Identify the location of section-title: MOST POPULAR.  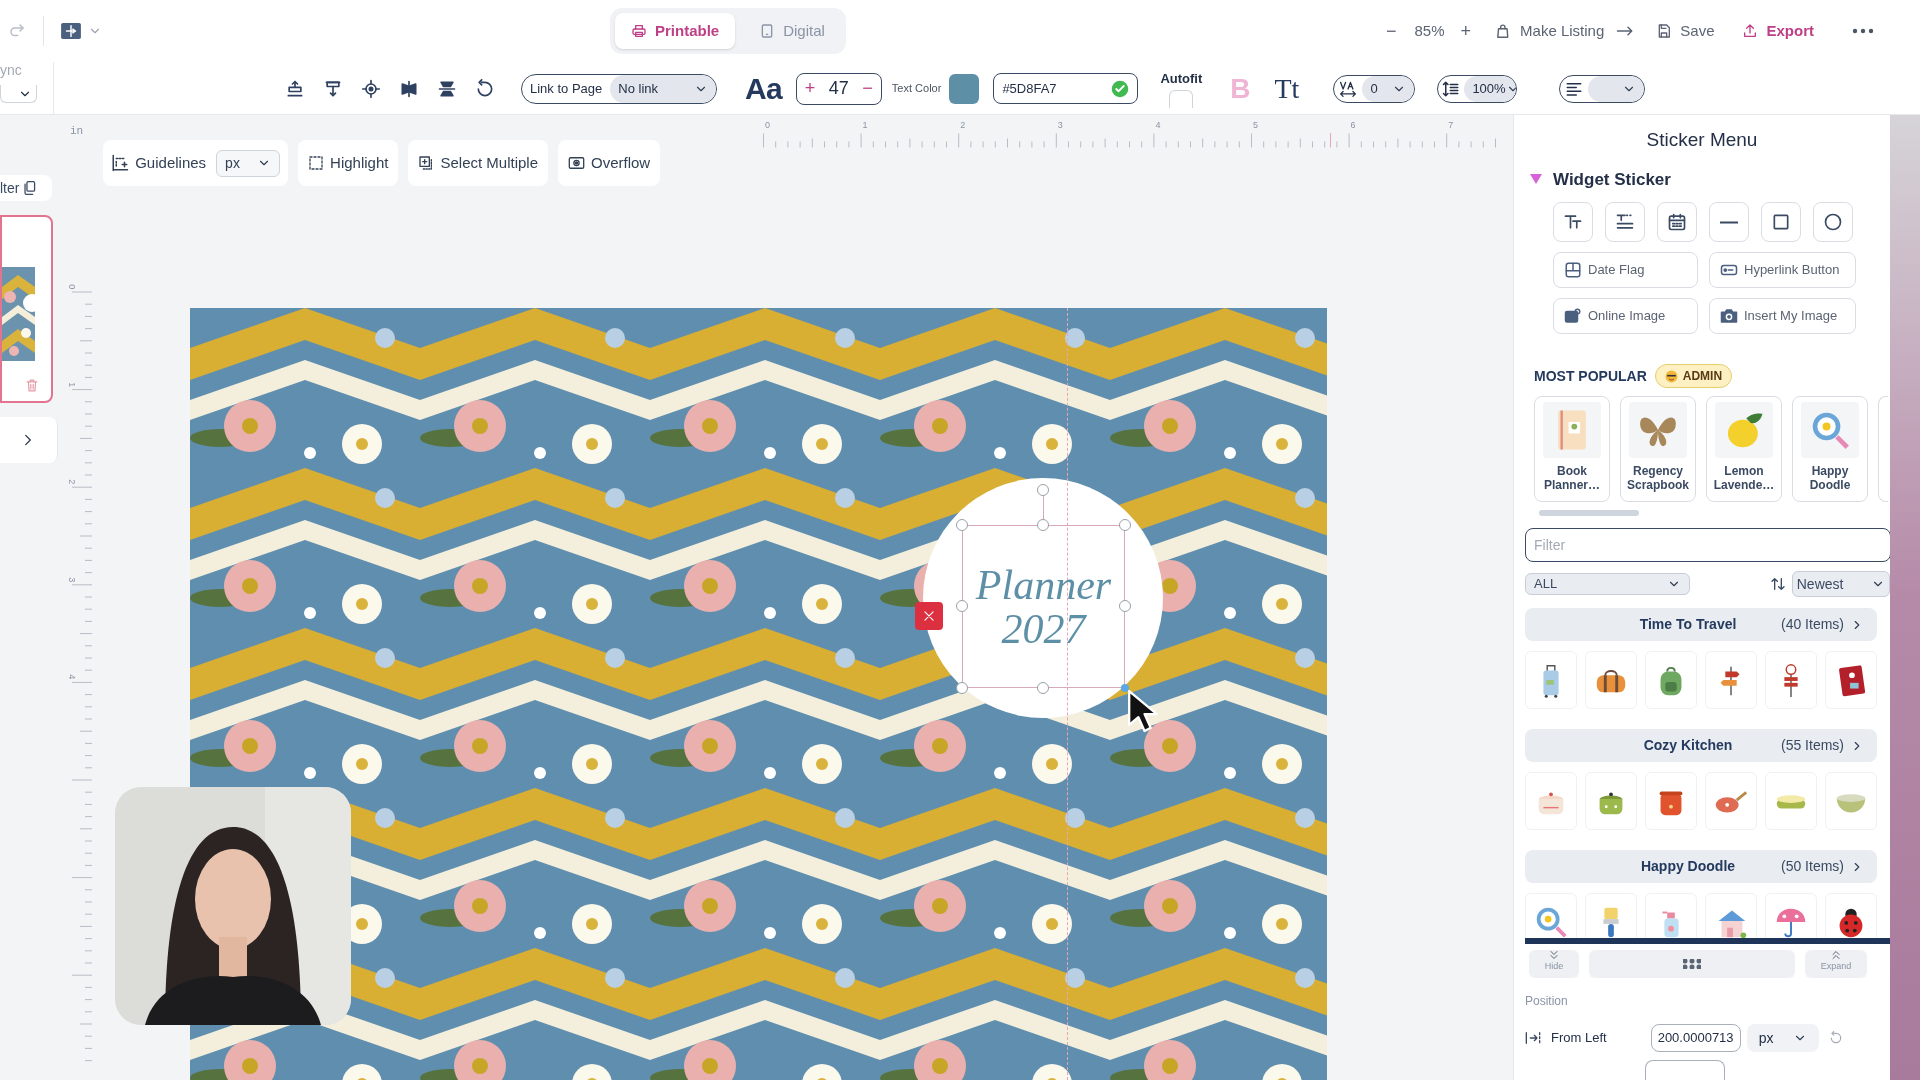
(1590, 376).